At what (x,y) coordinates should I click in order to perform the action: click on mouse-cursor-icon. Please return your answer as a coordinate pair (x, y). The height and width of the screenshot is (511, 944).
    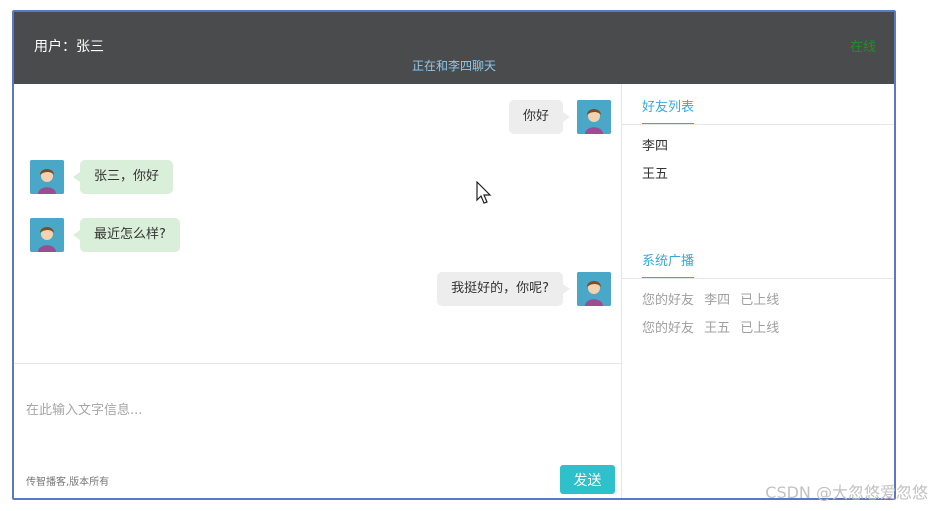
    Looking at the image, I should click on (484, 192).